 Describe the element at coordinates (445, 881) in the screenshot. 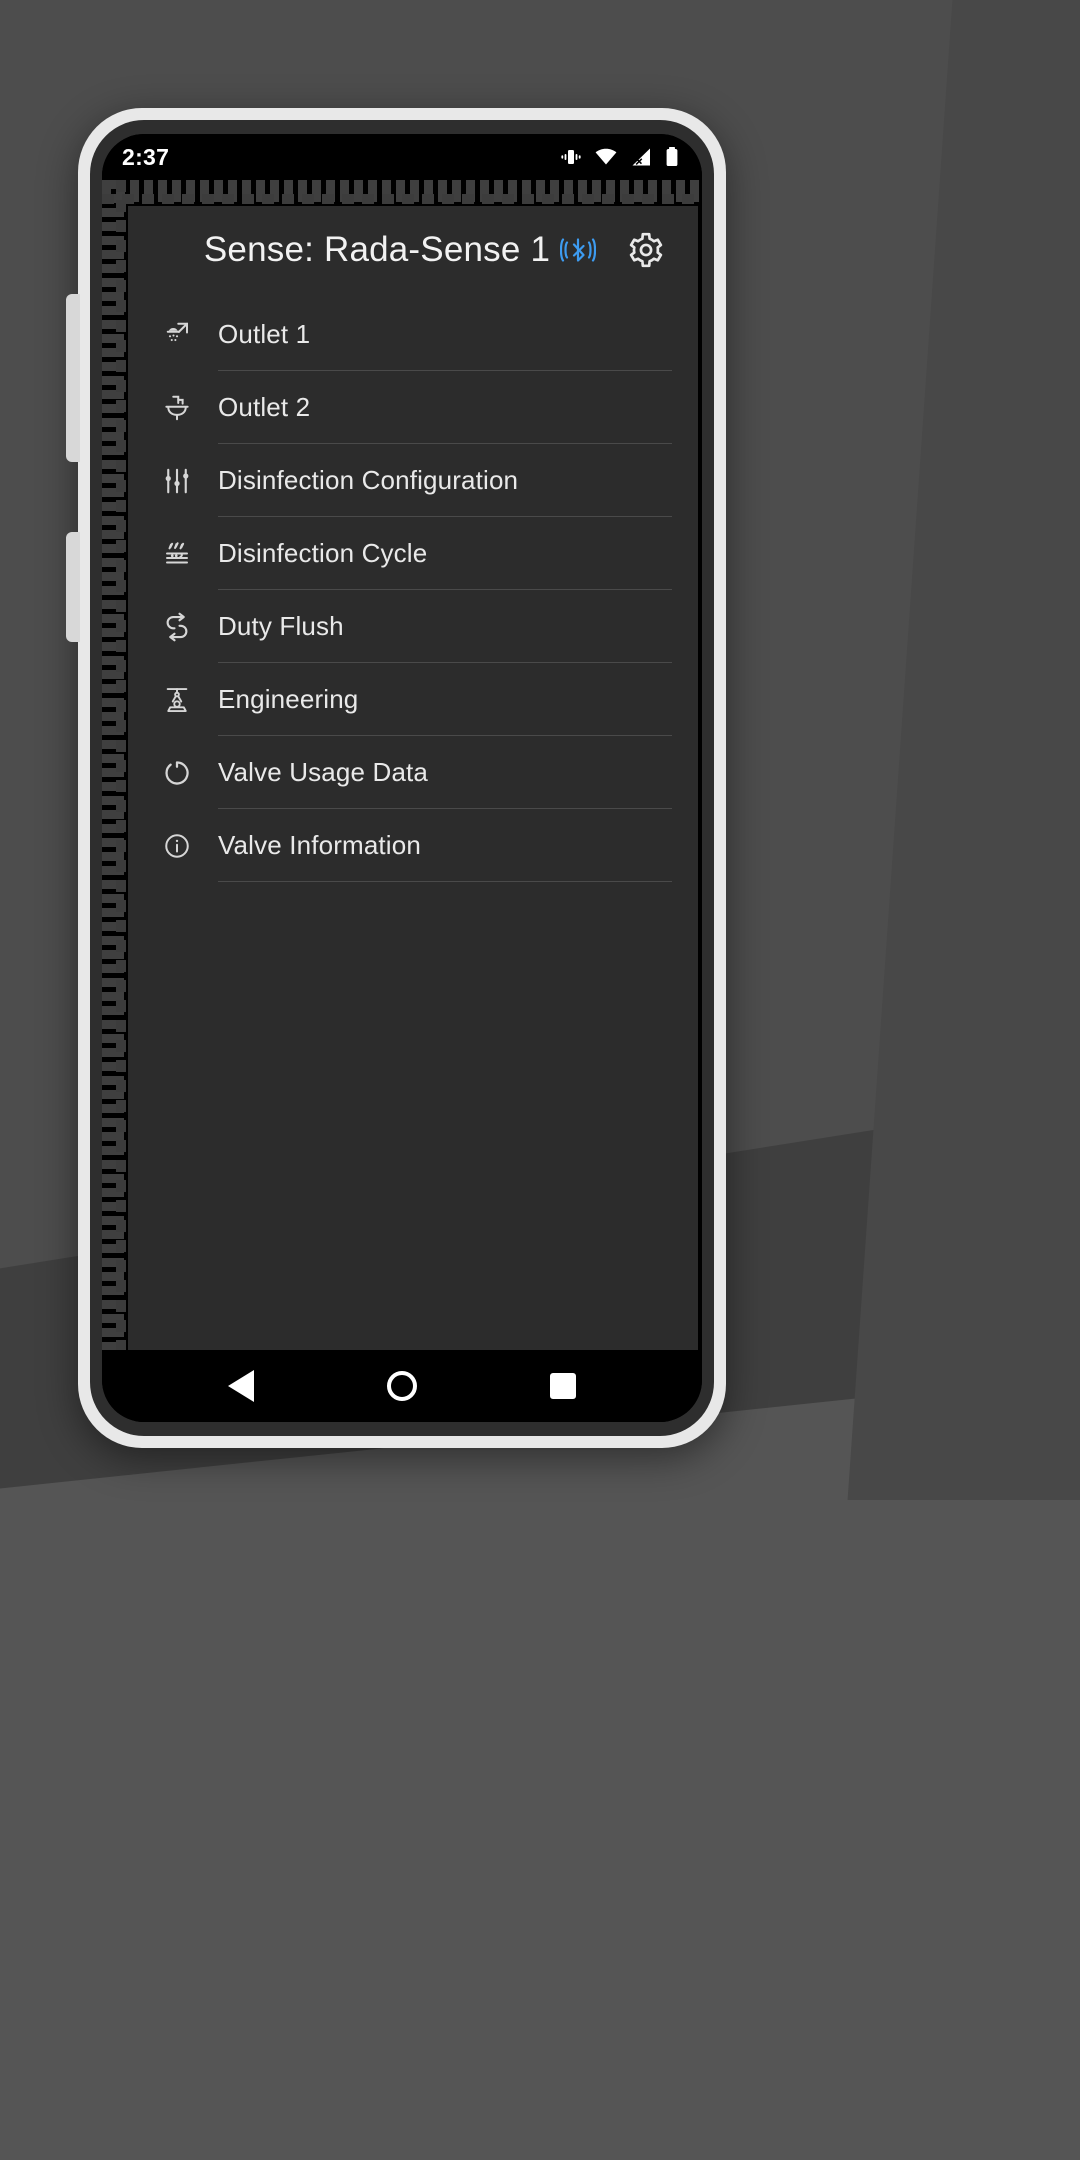

I see `row-divider` at that location.